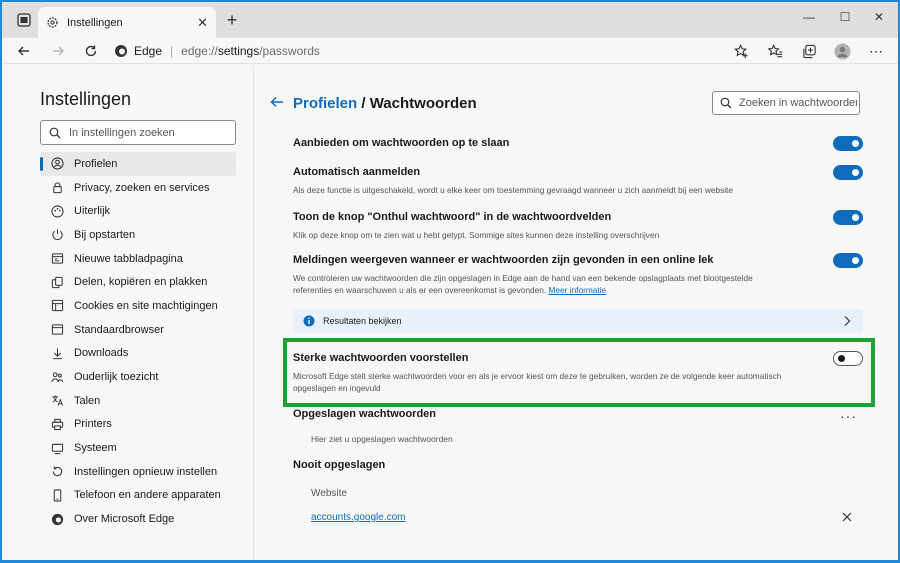 The width and height of the screenshot is (900, 563). I want to click on sidebar-item-printers: Printers, so click(138, 425).